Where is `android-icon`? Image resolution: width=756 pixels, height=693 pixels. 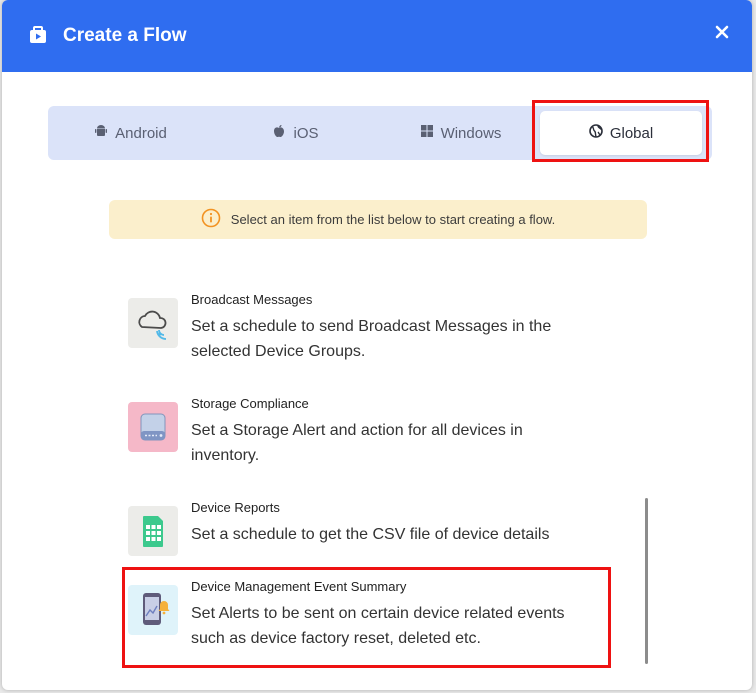
android-icon is located at coordinates (101, 133).